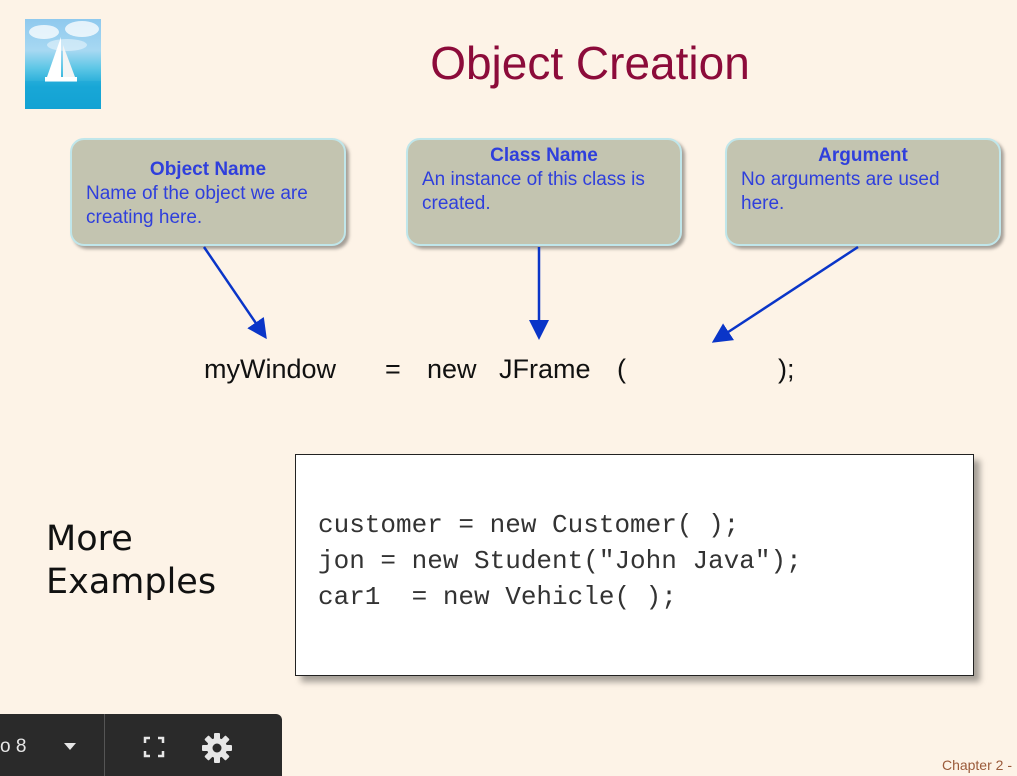 This screenshot has height=776, width=1017. Describe the element at coordinates (786, 369) in the screenshot. I see `statement-close: );` at that location.